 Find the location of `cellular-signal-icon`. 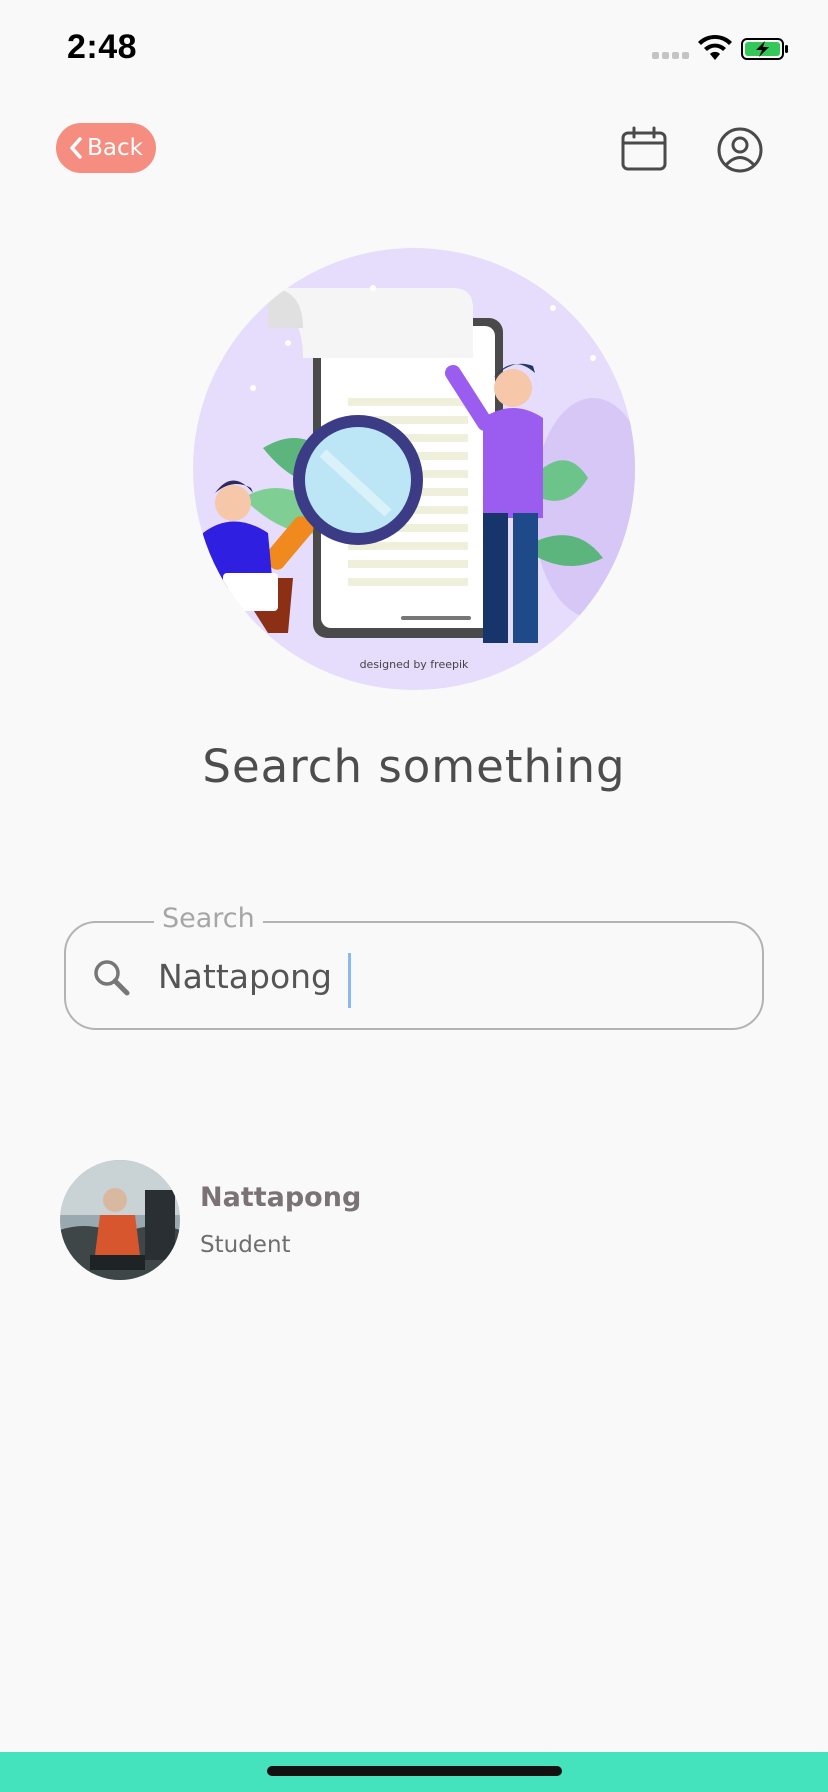

cellular-signal-icon is located at coordinates (670, 55).